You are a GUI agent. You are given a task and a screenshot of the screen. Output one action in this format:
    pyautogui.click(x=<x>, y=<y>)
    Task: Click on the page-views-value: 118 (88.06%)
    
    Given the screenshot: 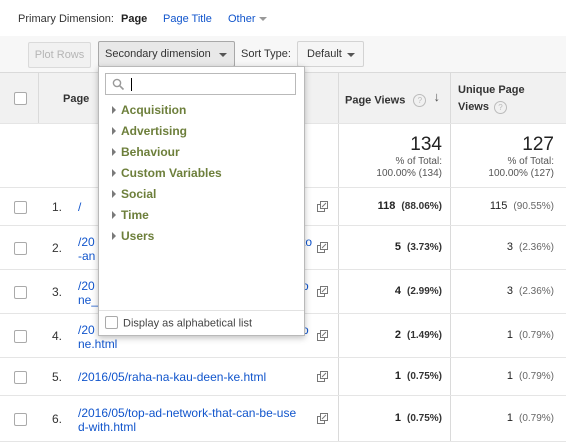 What is the action you would take?
    pyautogui.click(x=410, y=206)
    